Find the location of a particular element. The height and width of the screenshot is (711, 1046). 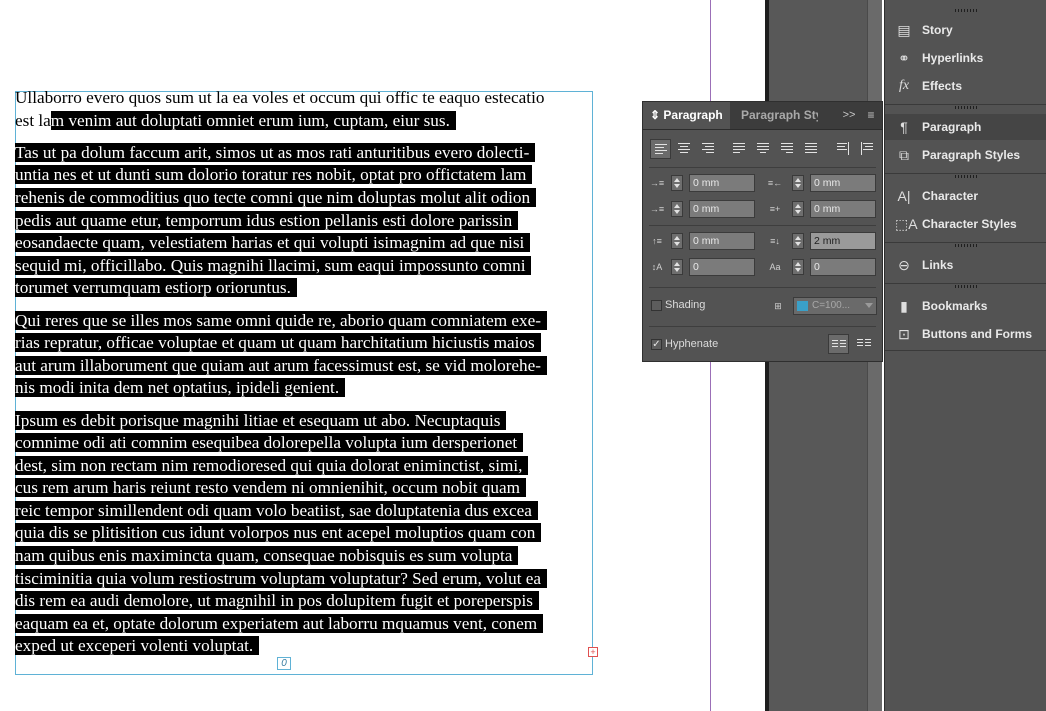

text-line: exped ut exceperi volenti voluptat. is located at coordinates (305, 646).